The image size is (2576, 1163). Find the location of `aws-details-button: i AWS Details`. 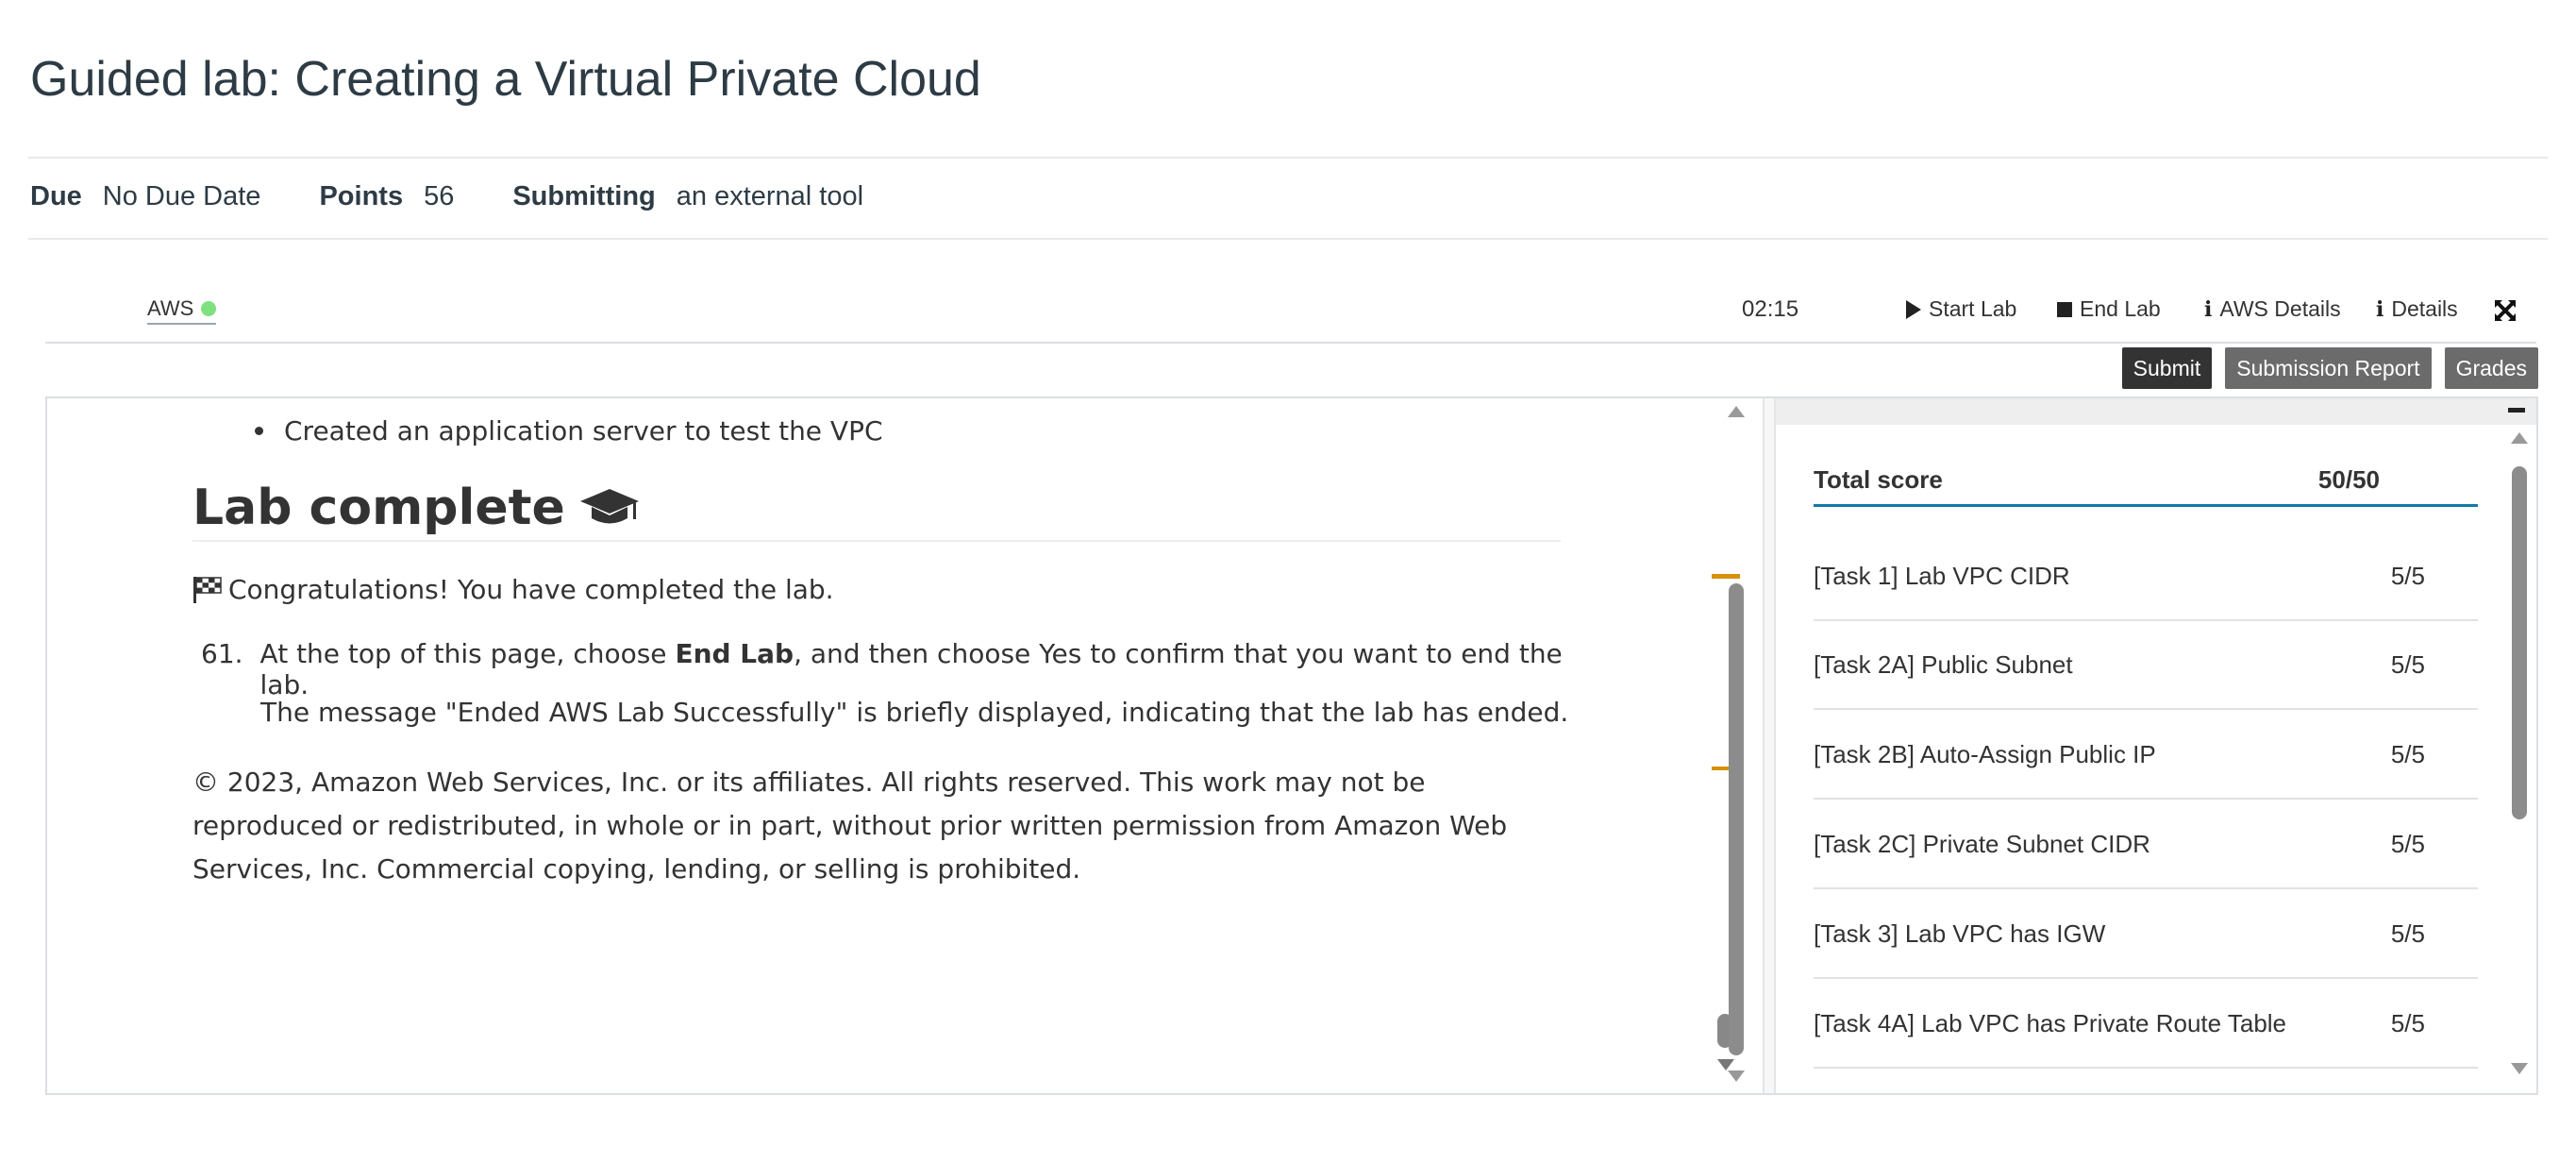

aws-details-button: i AWS Details is located at coordinates (2272, 309).